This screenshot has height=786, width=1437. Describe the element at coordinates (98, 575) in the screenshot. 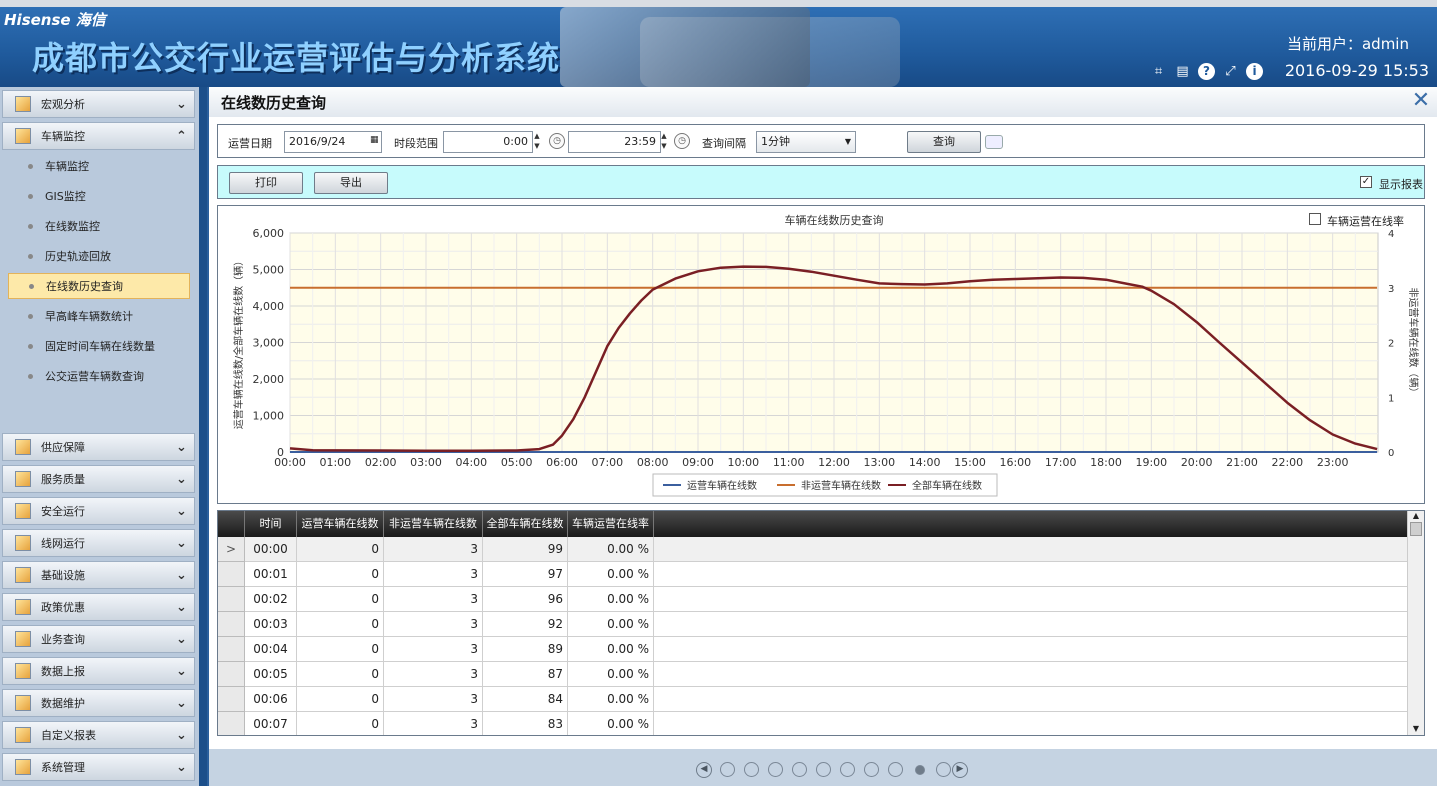

I see `sidebar-group-infrastructure: 基础设施 ⌄` at that location.